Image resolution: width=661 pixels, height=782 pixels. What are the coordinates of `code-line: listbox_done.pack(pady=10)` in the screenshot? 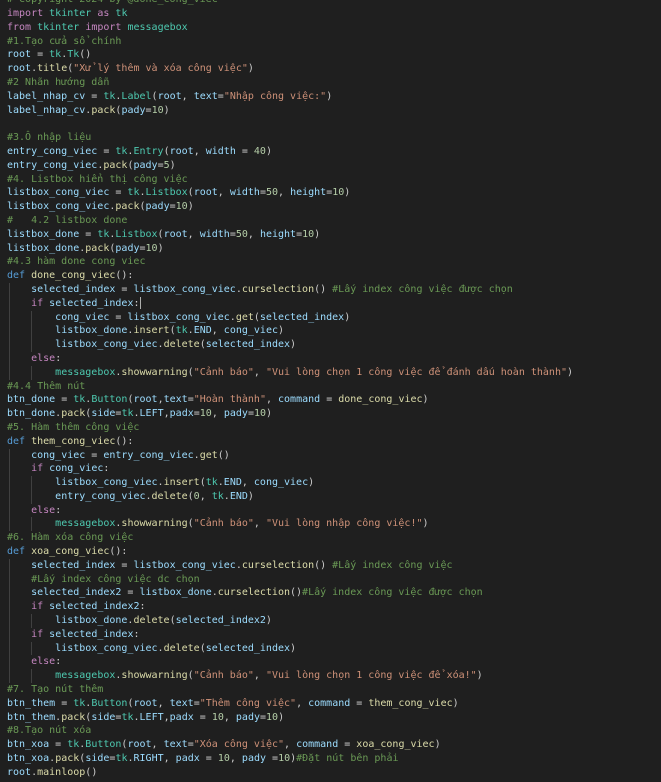 It's located at (330, 249).